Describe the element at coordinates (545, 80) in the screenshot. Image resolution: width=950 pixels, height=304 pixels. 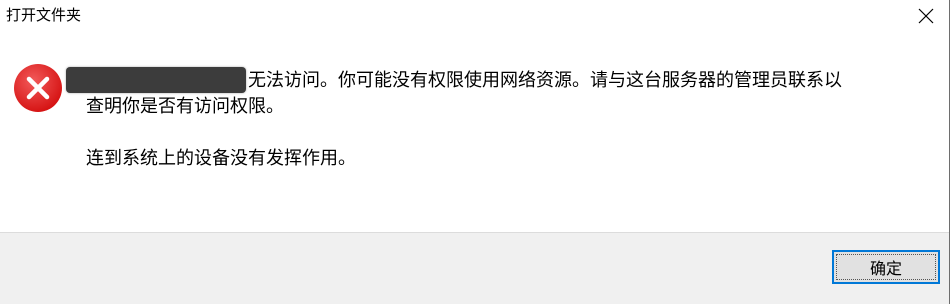
I see `message-line-1-text: 无法访问。你可能没有权限使用网络资源。请与这台服务器的管理员联系以` at that location.